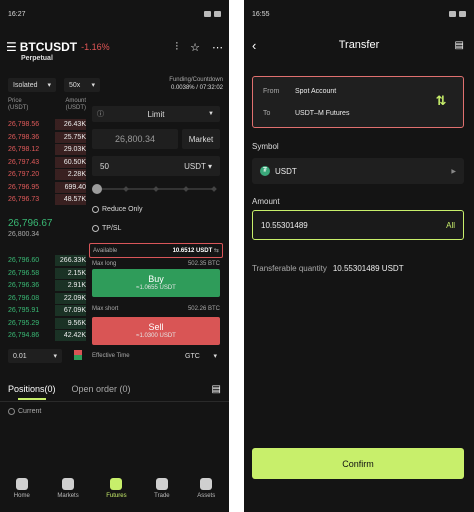  Describe the element at coordinates (359, 45) in the screenshot. I see `page-title: Transfer` at that location.